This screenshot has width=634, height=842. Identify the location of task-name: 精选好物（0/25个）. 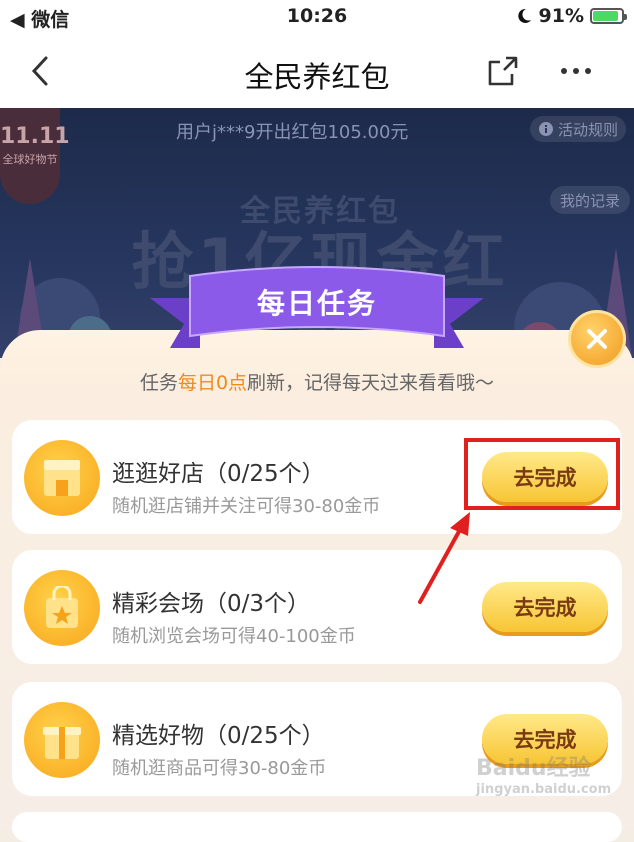
(218, 736).